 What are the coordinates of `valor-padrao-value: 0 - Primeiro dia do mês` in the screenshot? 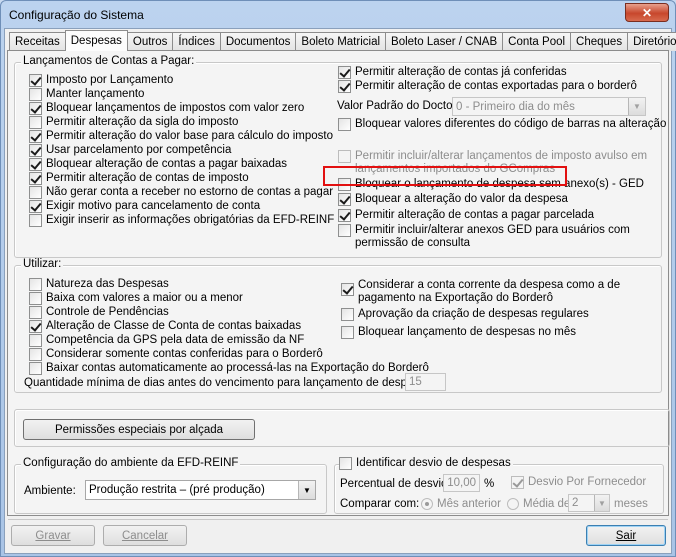 It's located at (515, 106).